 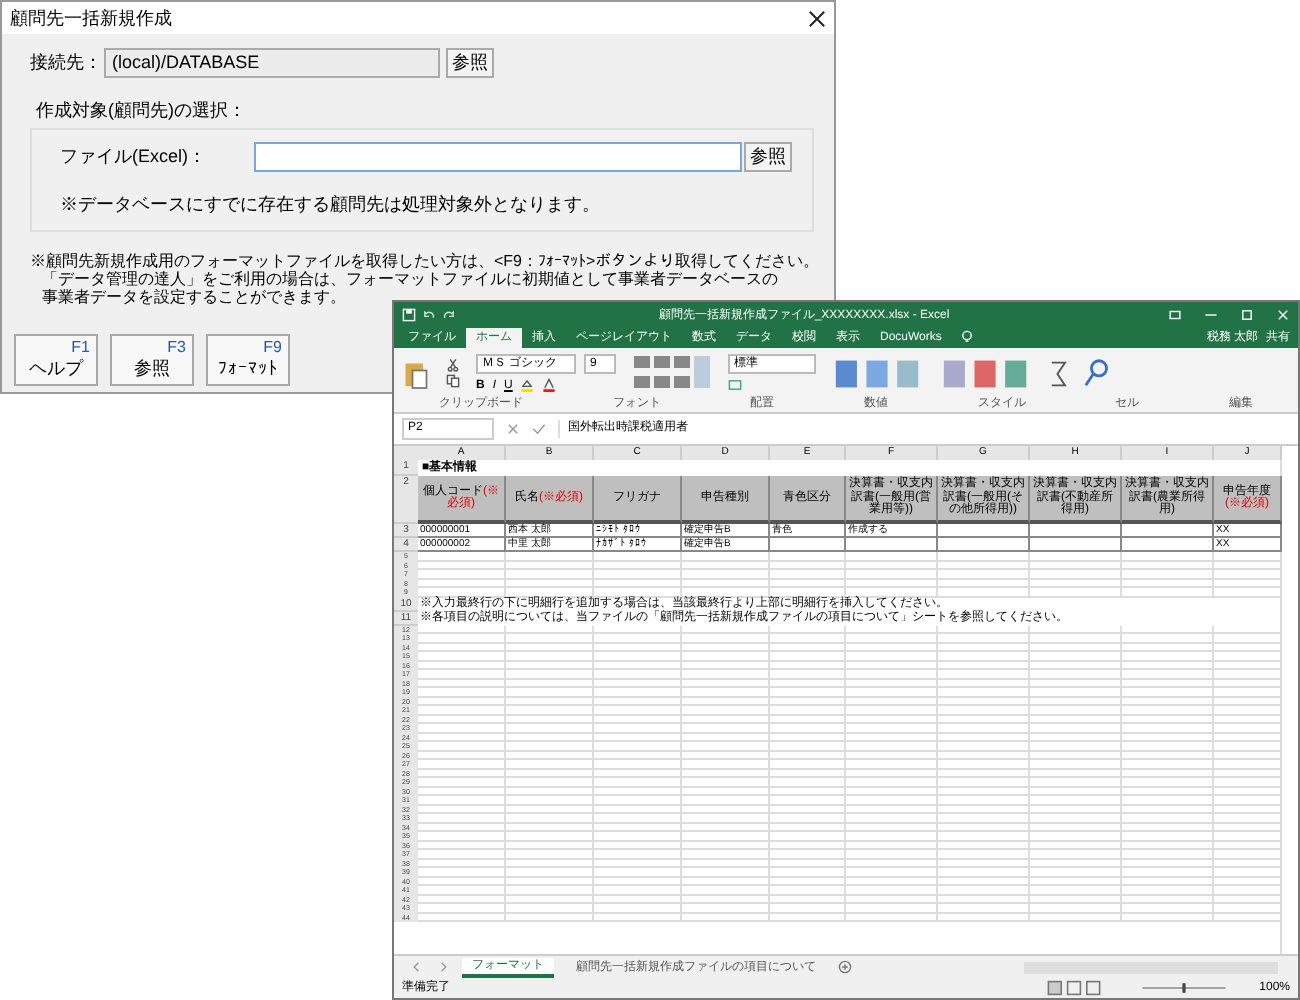 I want to click on save-icon, so click(x=409, y=314).